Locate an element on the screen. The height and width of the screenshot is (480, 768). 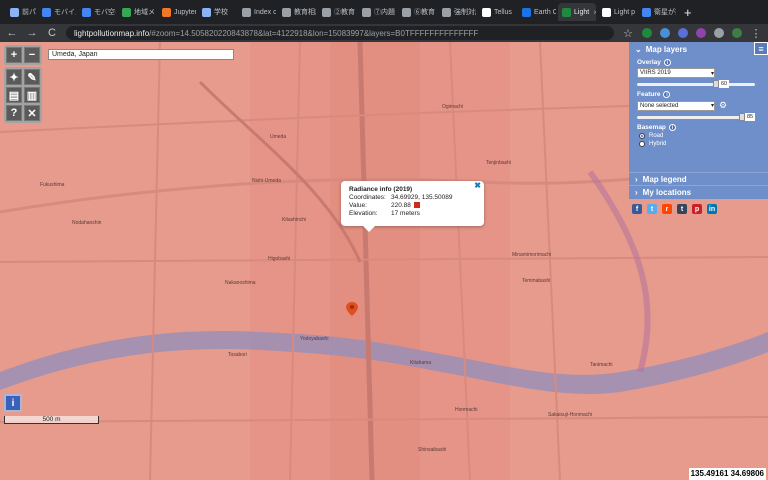
browser-tab: 地域メッ is located at coordinates (137, 12).